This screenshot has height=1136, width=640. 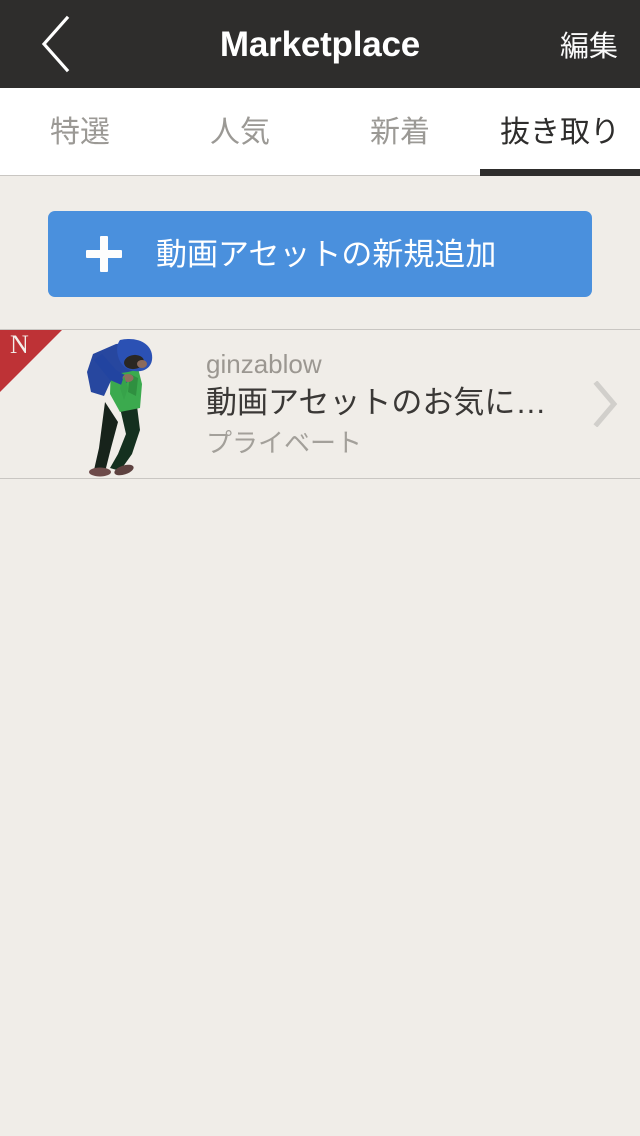 I want to click on navigation-bar: Marketplace 編集, so click(x=320, y=44).